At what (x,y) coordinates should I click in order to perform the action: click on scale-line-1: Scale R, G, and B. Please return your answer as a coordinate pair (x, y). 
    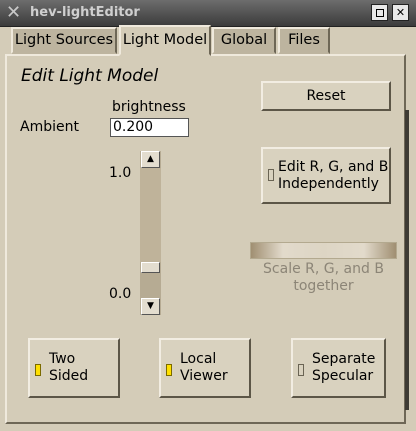
    Looking at the image, I should click on (323, 269).